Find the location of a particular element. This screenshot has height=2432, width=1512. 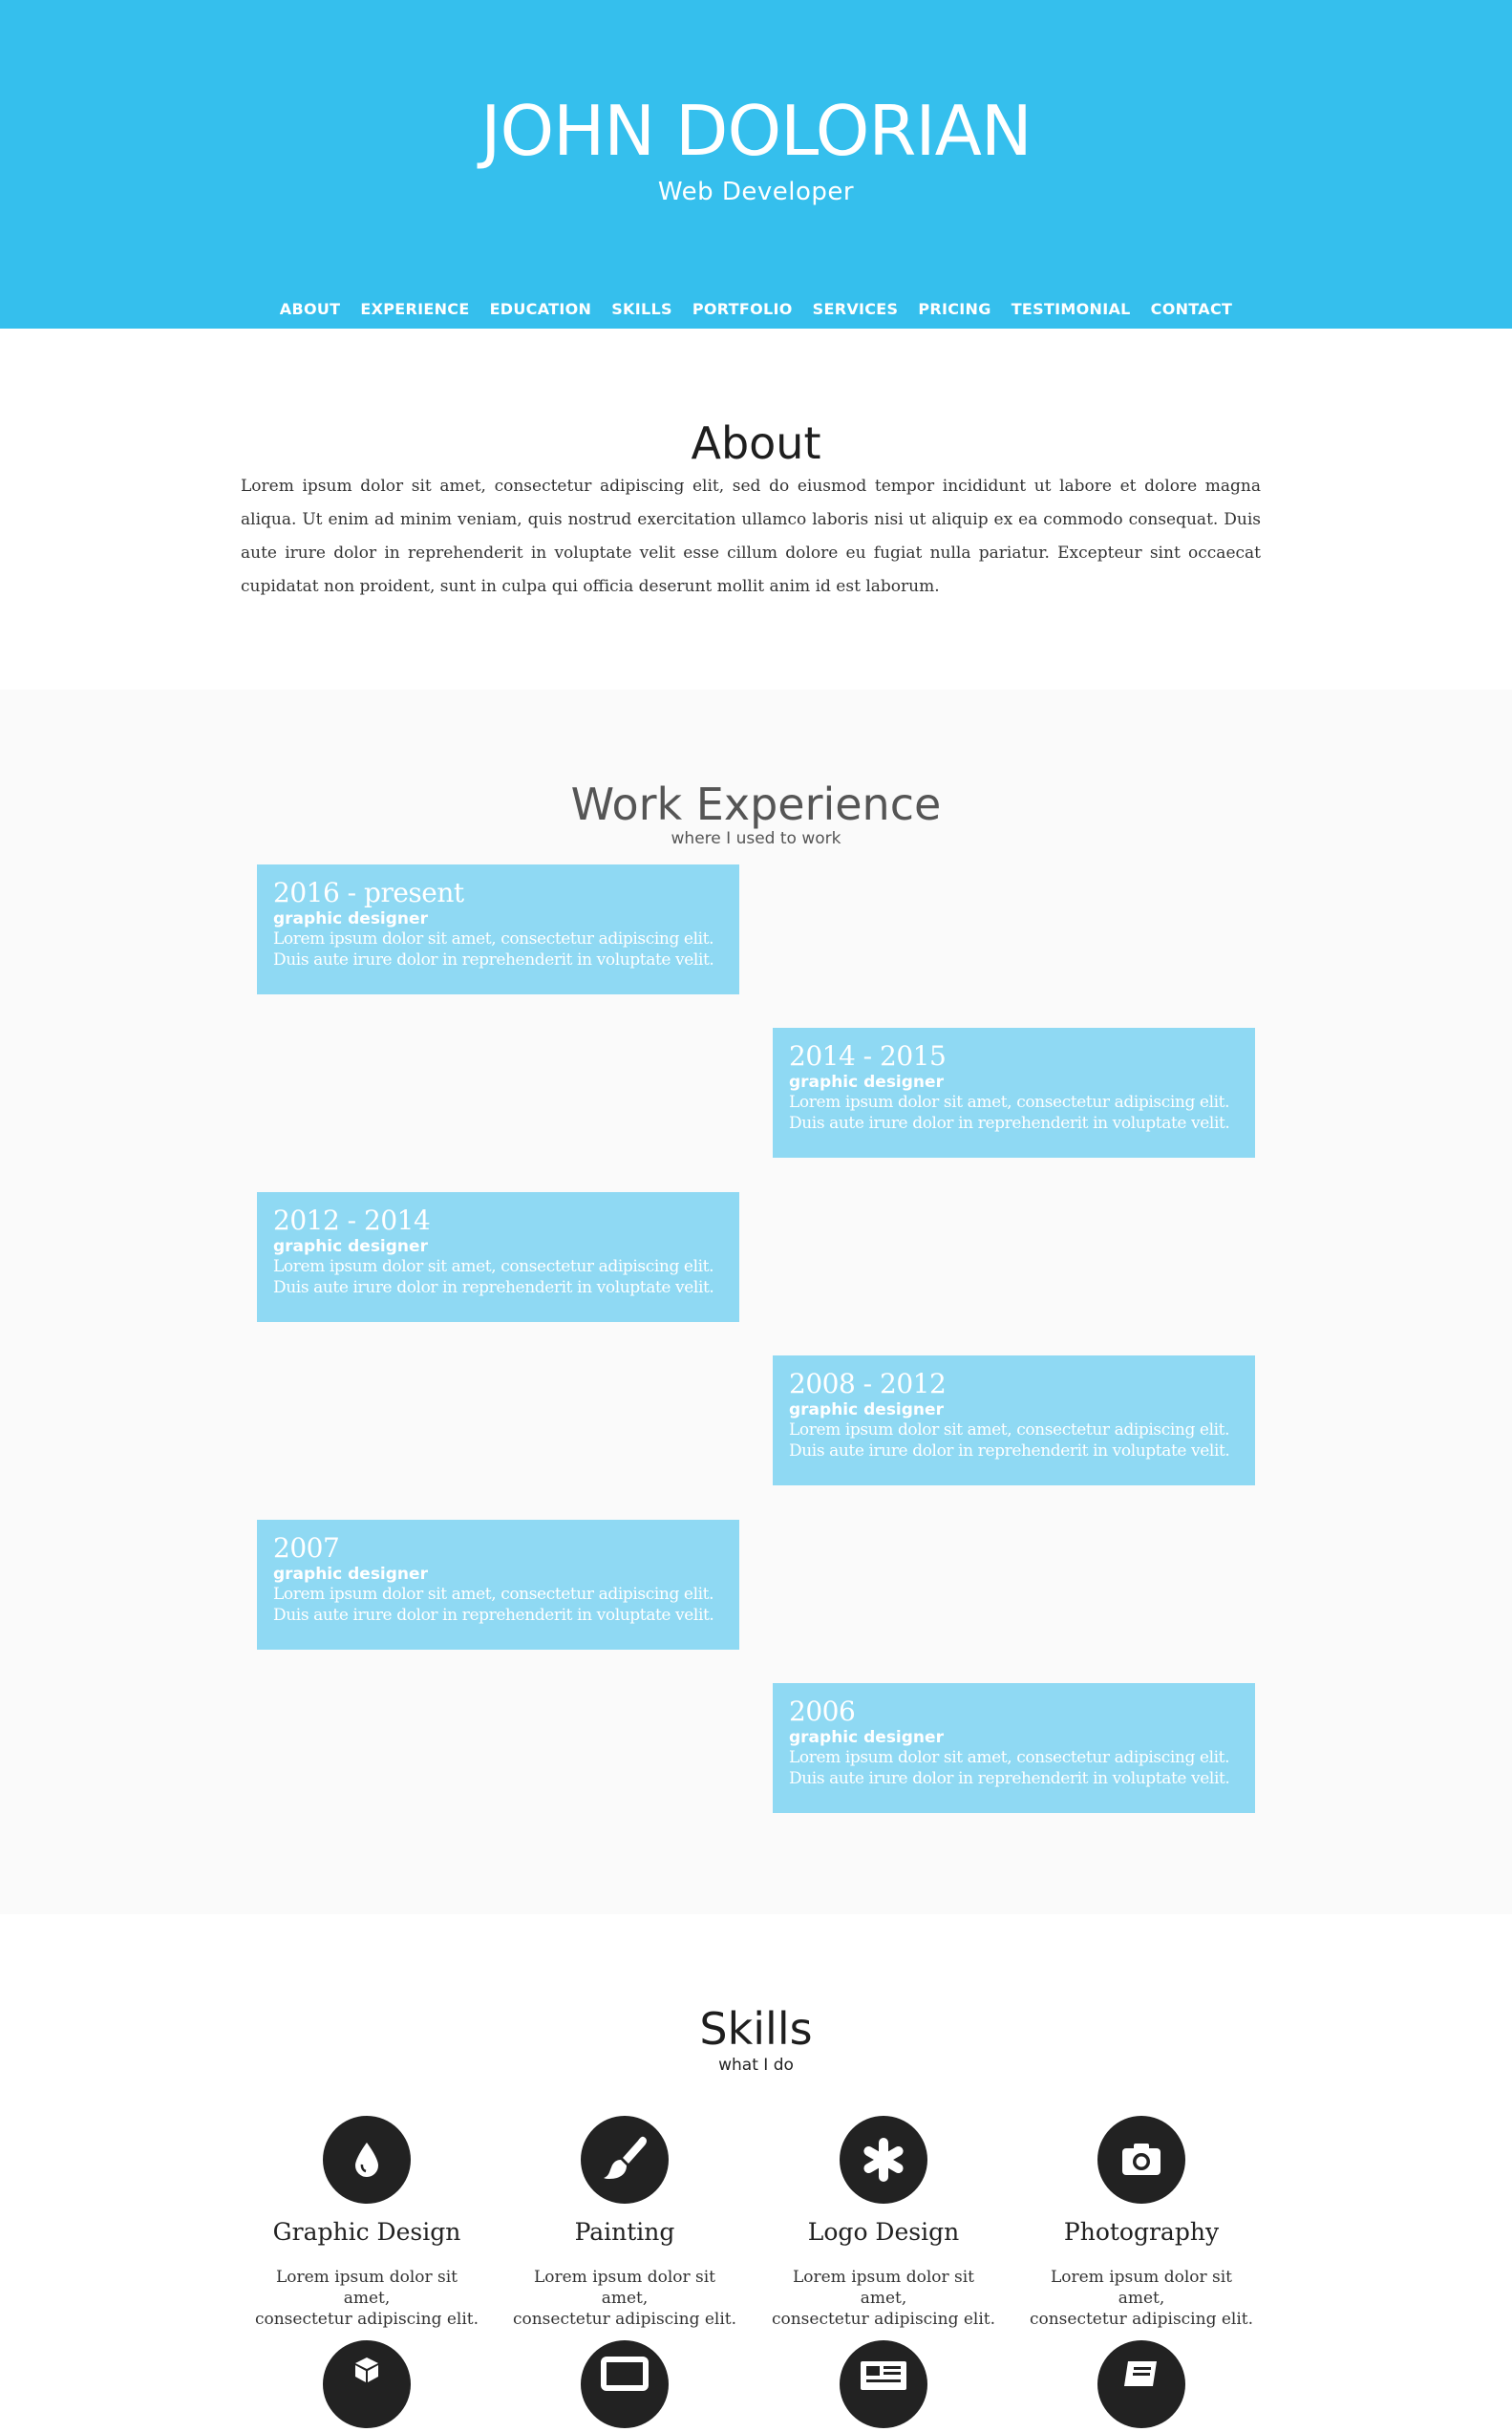

site-title: JOHN DOLORIAN is located at coordinates (756, 131).